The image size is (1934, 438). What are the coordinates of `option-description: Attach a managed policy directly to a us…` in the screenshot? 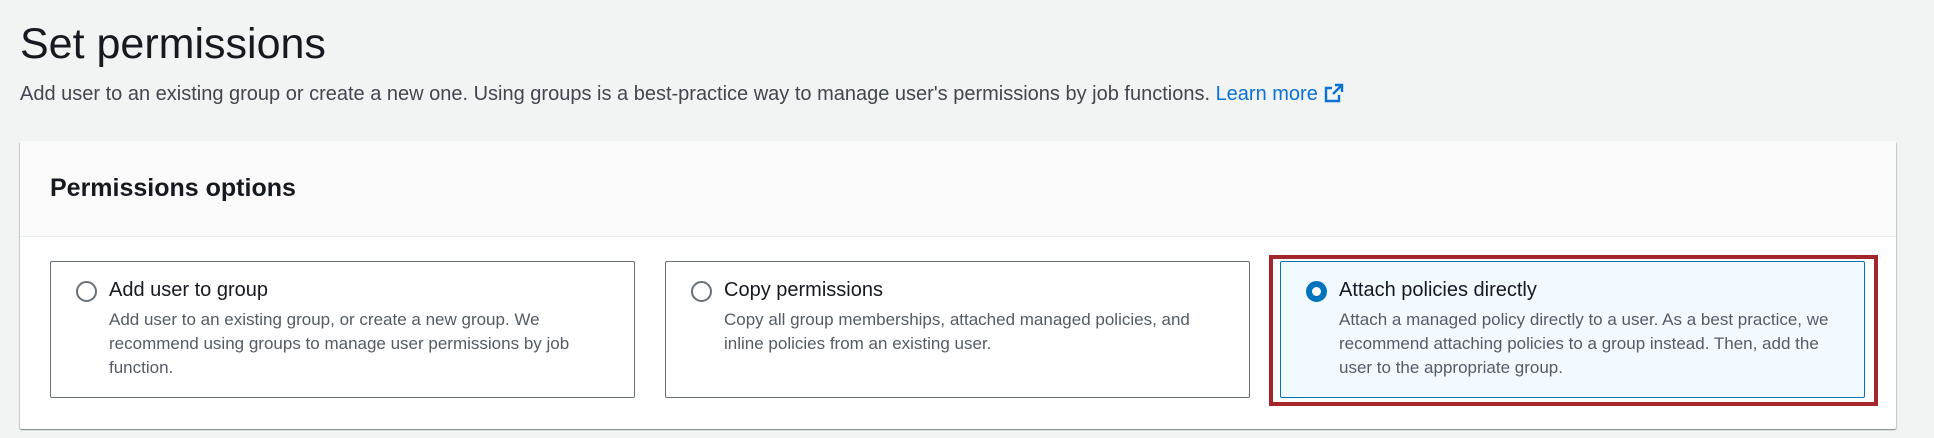 It's located at (1584, 343).